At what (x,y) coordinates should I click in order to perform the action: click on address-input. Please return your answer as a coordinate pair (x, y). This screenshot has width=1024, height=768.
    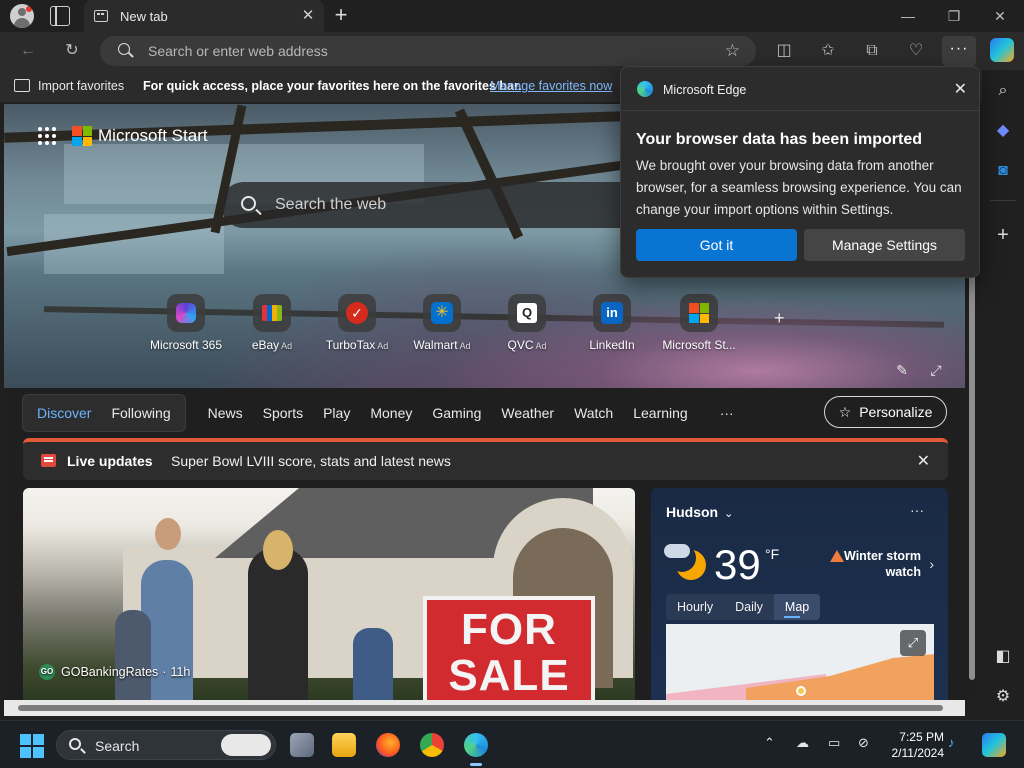
    Looking at the image, I should click on (428, 51).